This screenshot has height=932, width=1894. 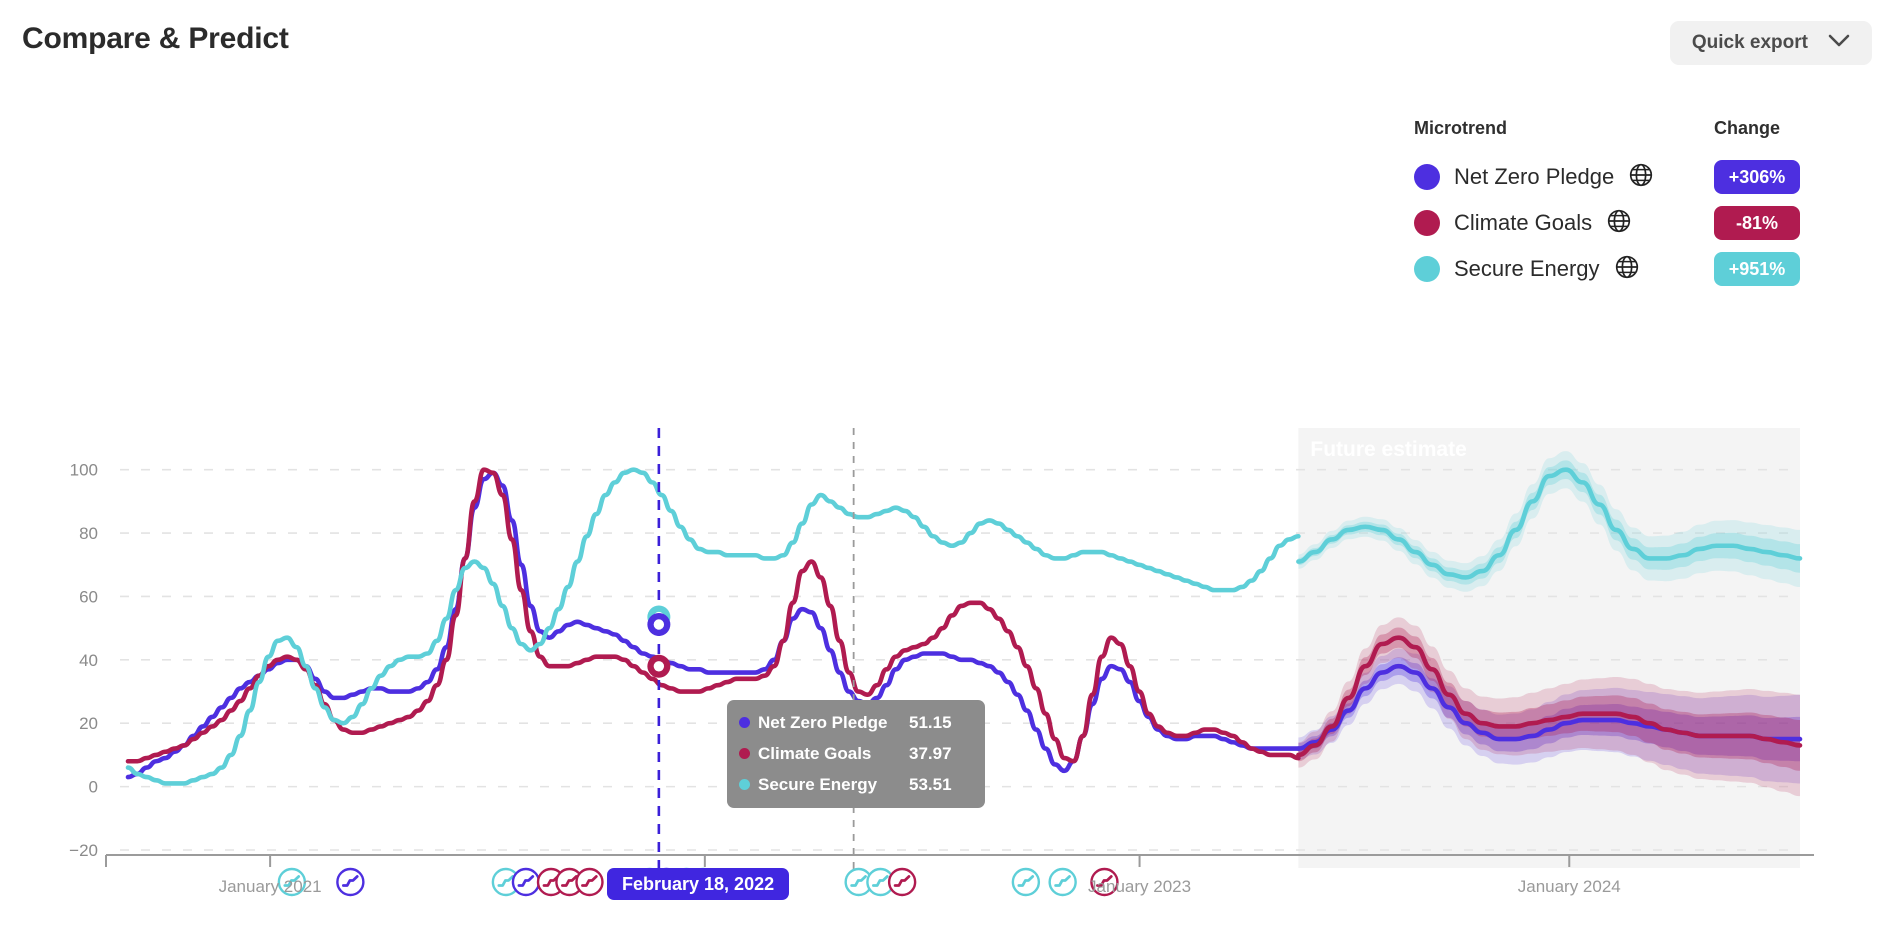 I want to click on page-title: Compare & Predict, so click(x=155, y=38).